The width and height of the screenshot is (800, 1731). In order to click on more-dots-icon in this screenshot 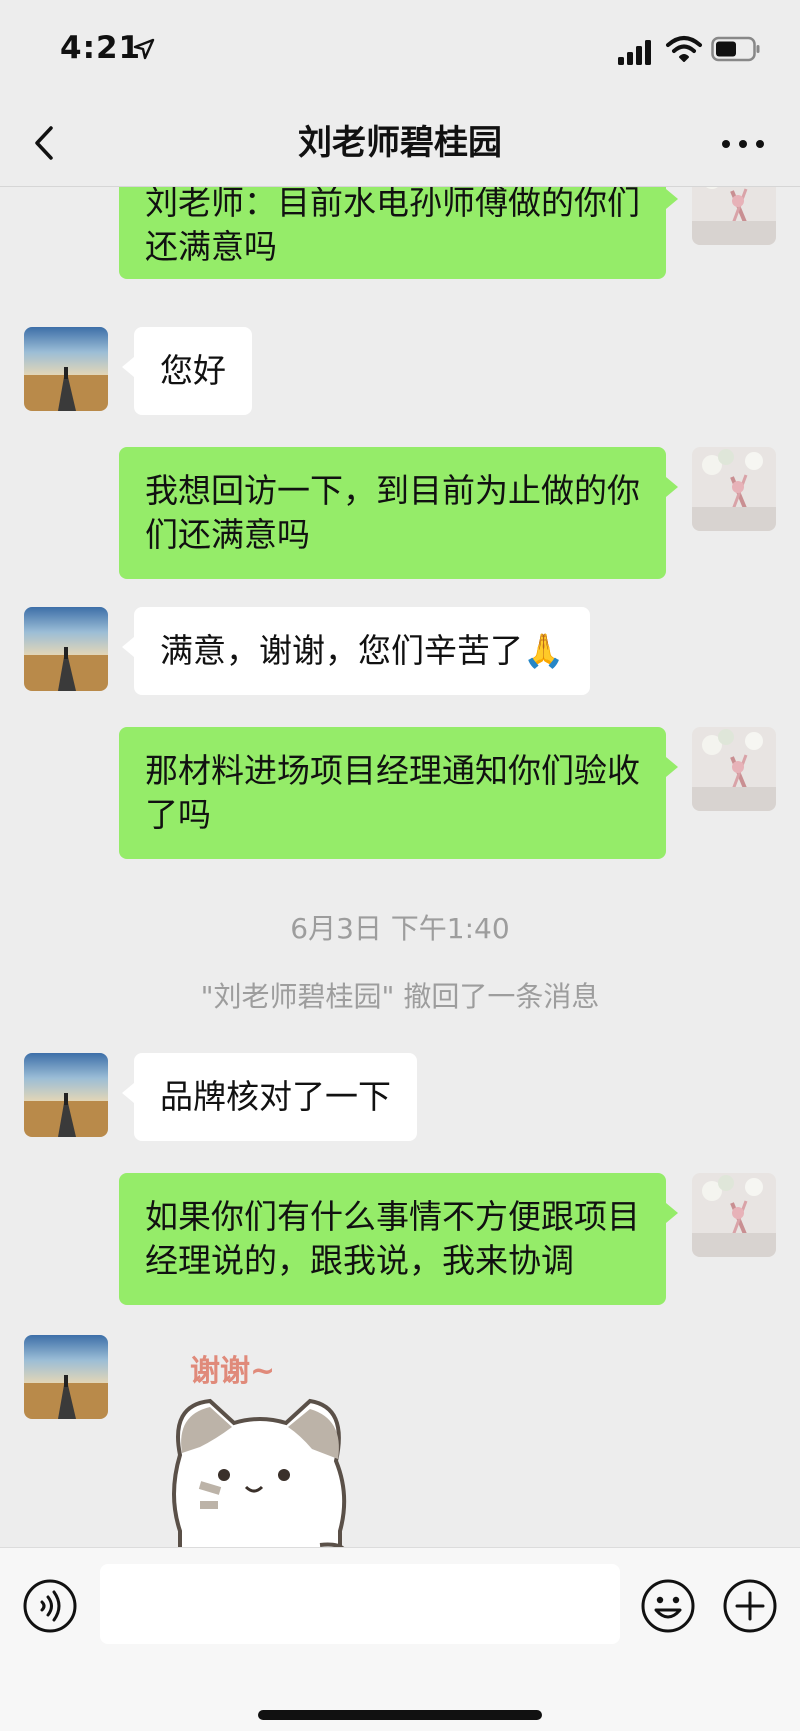, I will do `click(743, 144)`.